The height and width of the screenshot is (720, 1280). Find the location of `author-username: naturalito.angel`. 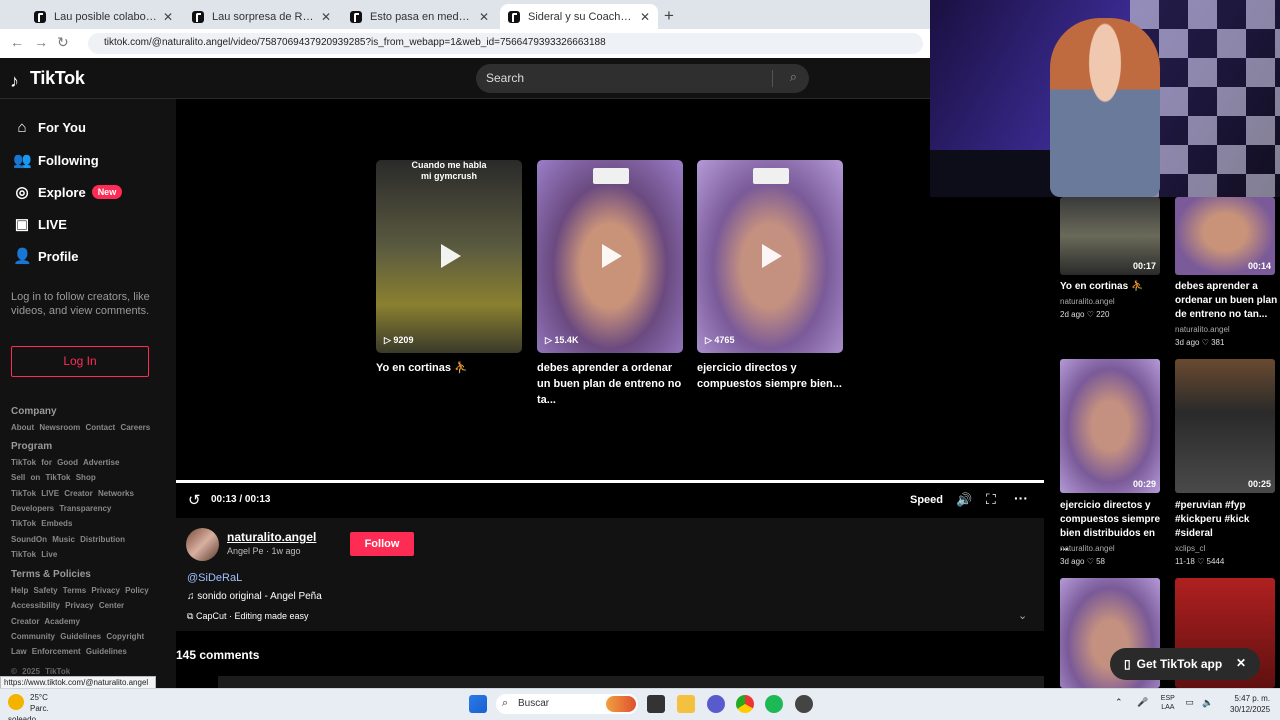

author-username: naturalito.angel is located at coordinates (271, 537).